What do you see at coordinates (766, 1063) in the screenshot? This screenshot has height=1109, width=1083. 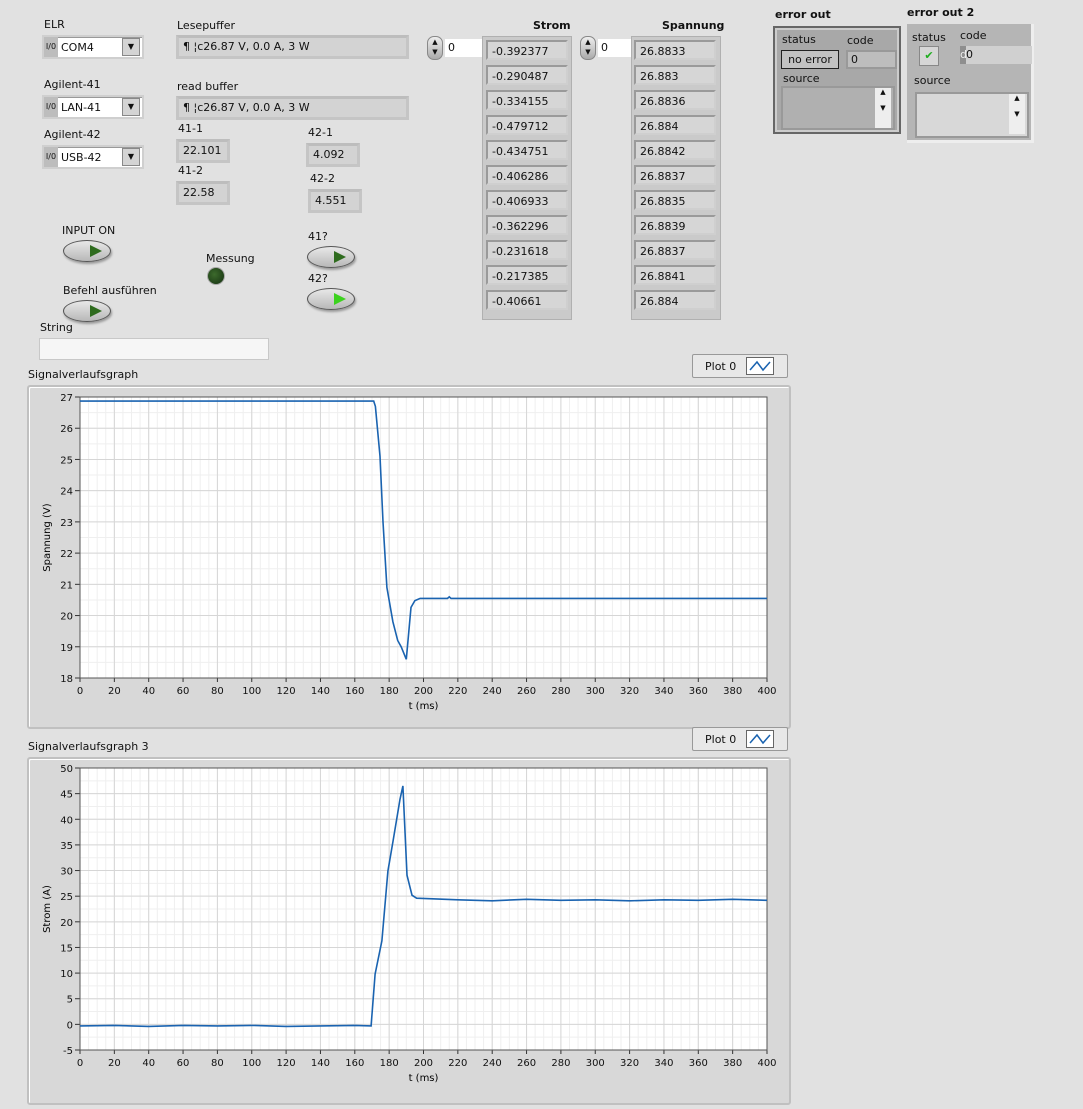 I see `x-tick-label: 400` at bounding box center [766, 1063].